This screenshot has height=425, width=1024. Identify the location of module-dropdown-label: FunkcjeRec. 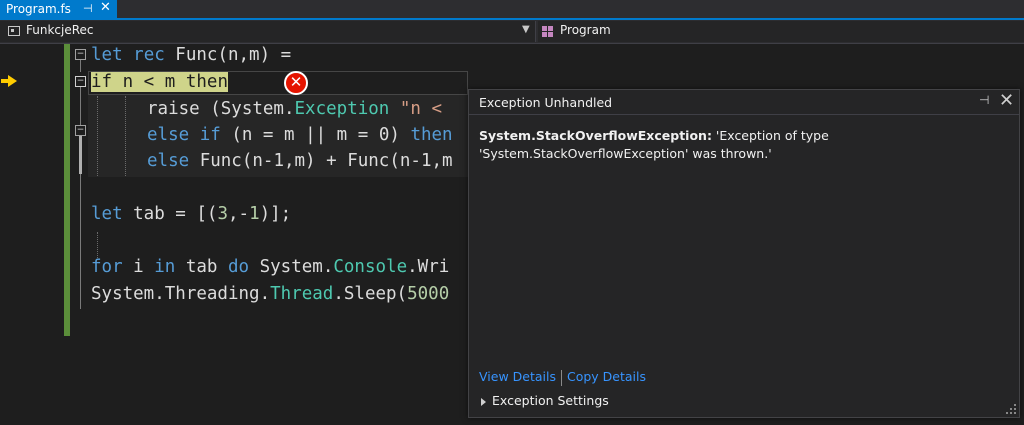
(60, 30).